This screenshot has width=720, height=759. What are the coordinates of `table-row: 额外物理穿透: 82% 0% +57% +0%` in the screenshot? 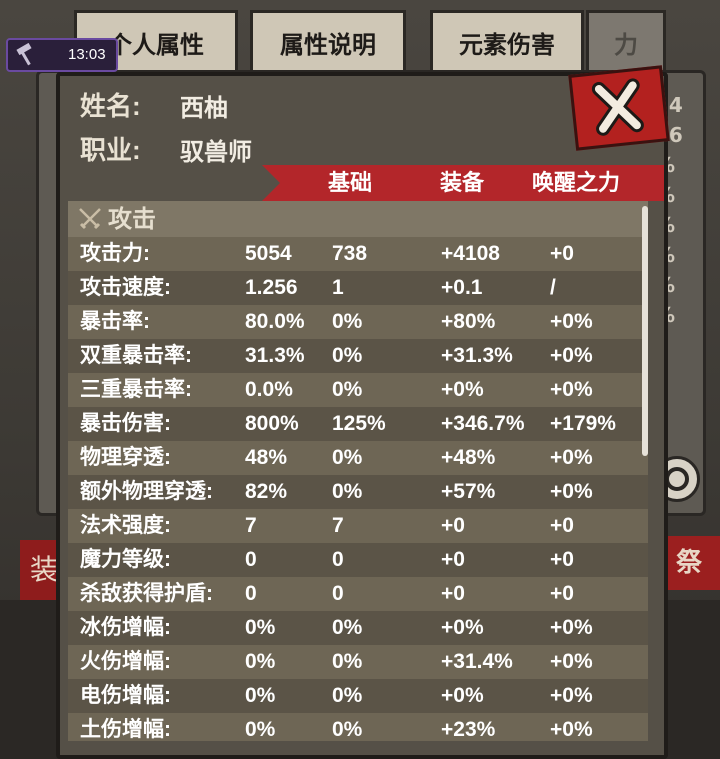 It's located at (358, 492).